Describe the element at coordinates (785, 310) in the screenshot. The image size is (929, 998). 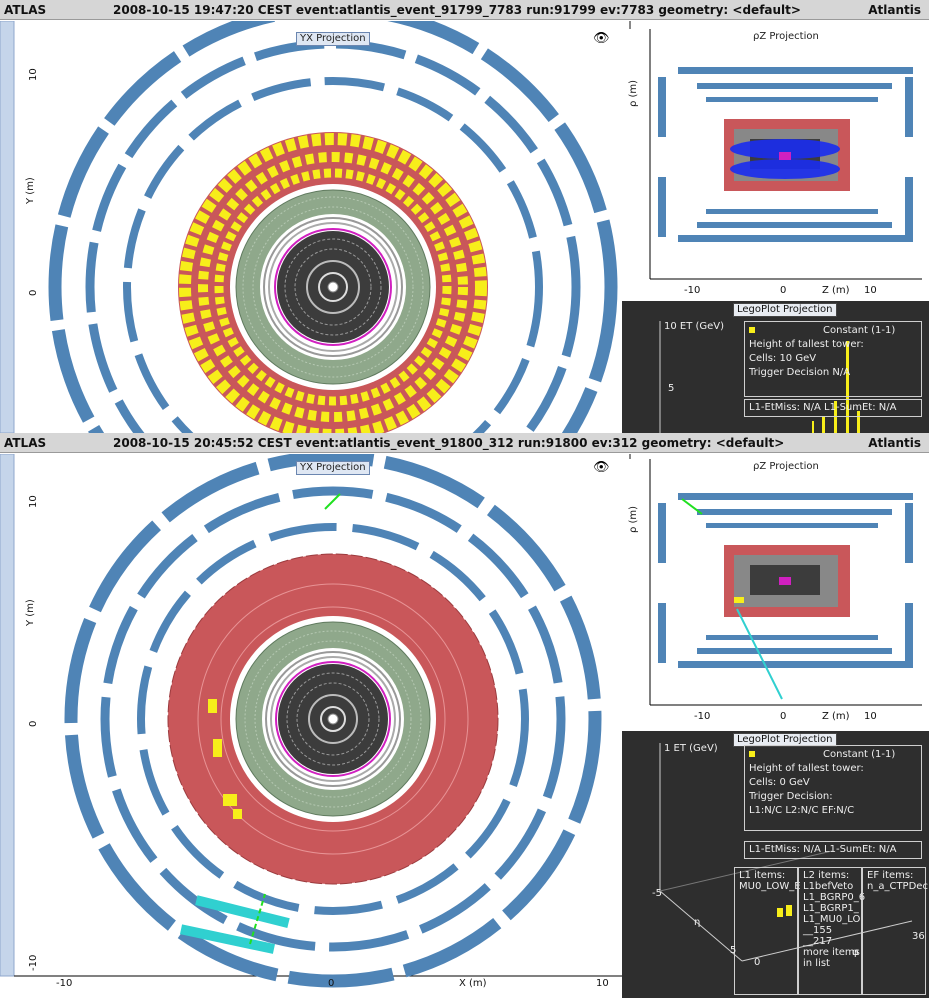
I see `lego-plot-title-1: LegoPlot Projection` at that location.